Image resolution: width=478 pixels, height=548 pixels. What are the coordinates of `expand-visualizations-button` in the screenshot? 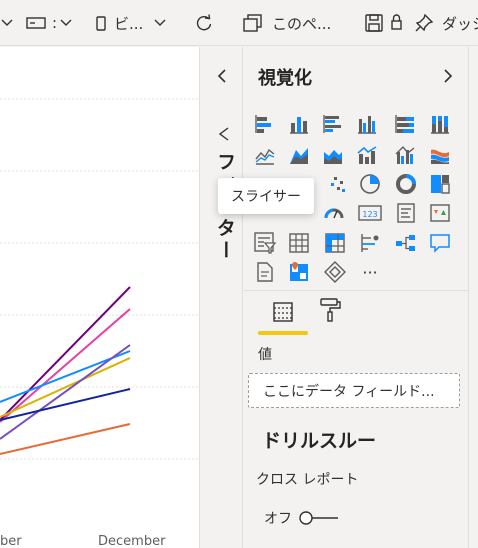 It's located at (448, 78).